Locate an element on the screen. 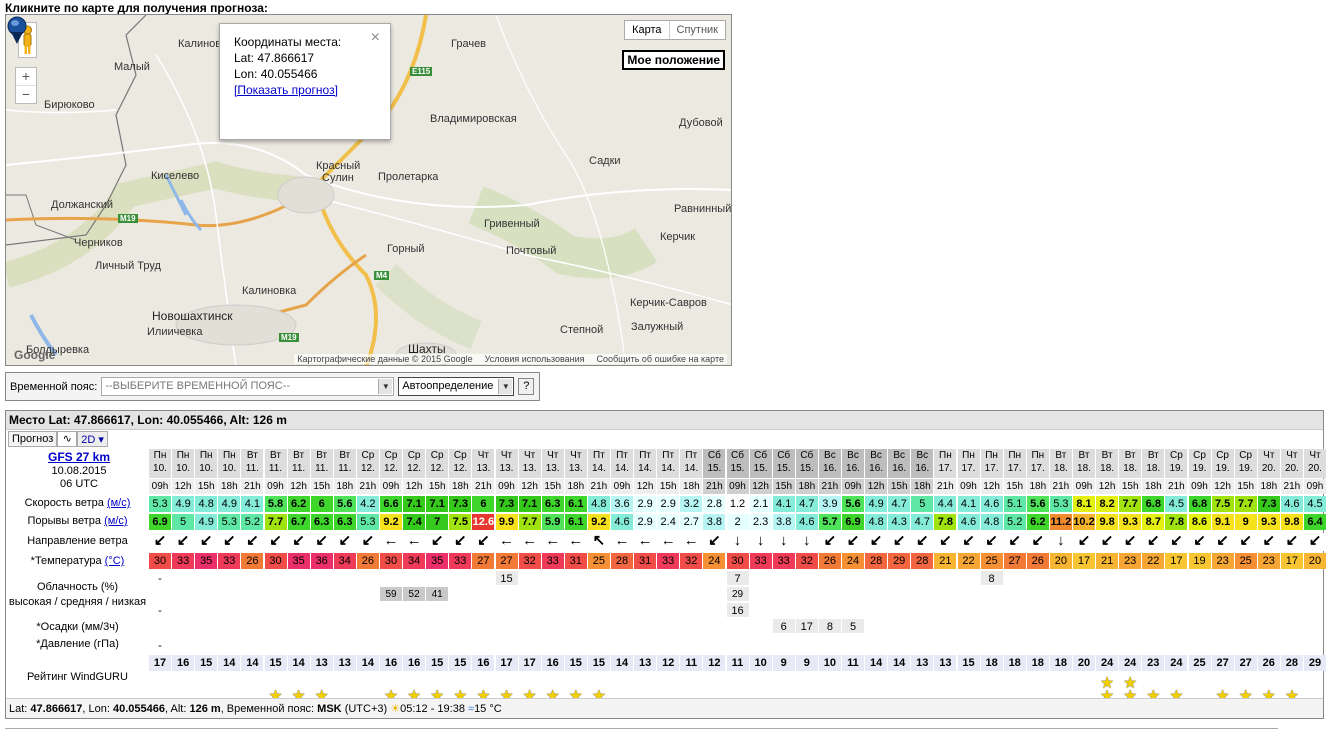 This screenshot has width=1331, height=730. gust-cell: 4.9 is located at coordinates (206, 522).